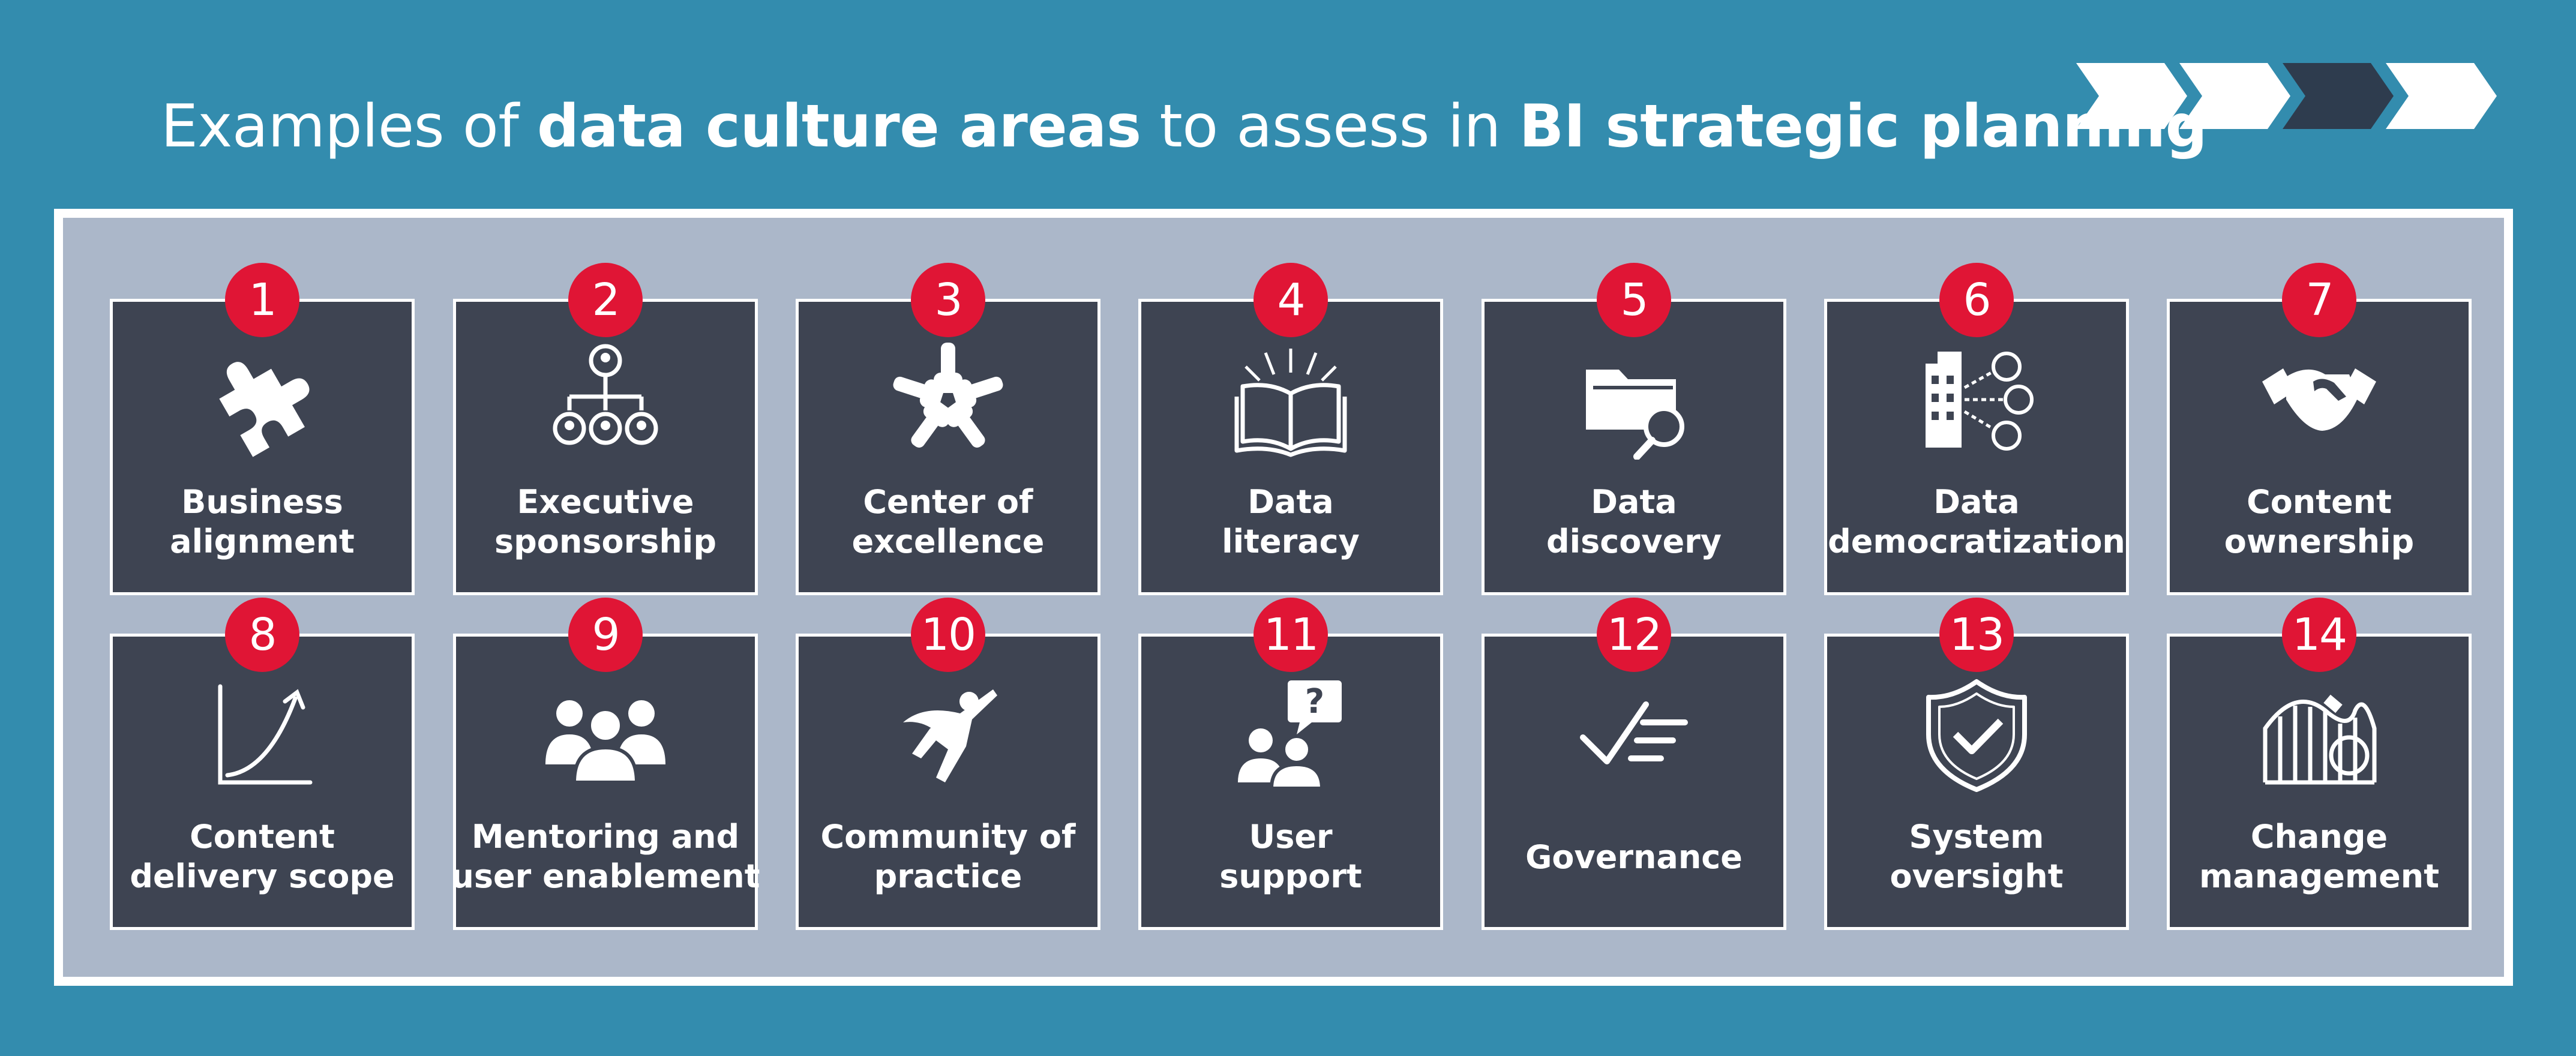 The width and height of the screenshot is (2576, 1056). Describe the element at coordinates (1291, 734) in the screenshot. I see `question-people-icon: ?` at that location.